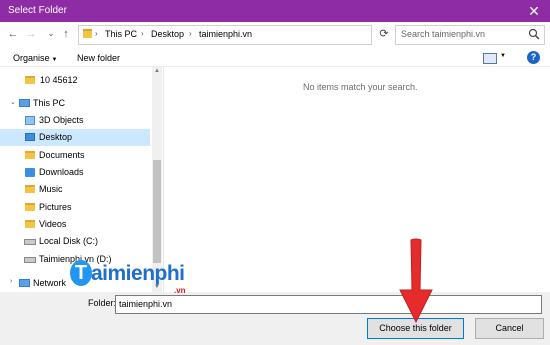 This screenshot has width=550, height=345. What do you see at coordinates (102, 303) in the screenshot?
I see `folder-label: Folder:` at bounding box center [102, 303].